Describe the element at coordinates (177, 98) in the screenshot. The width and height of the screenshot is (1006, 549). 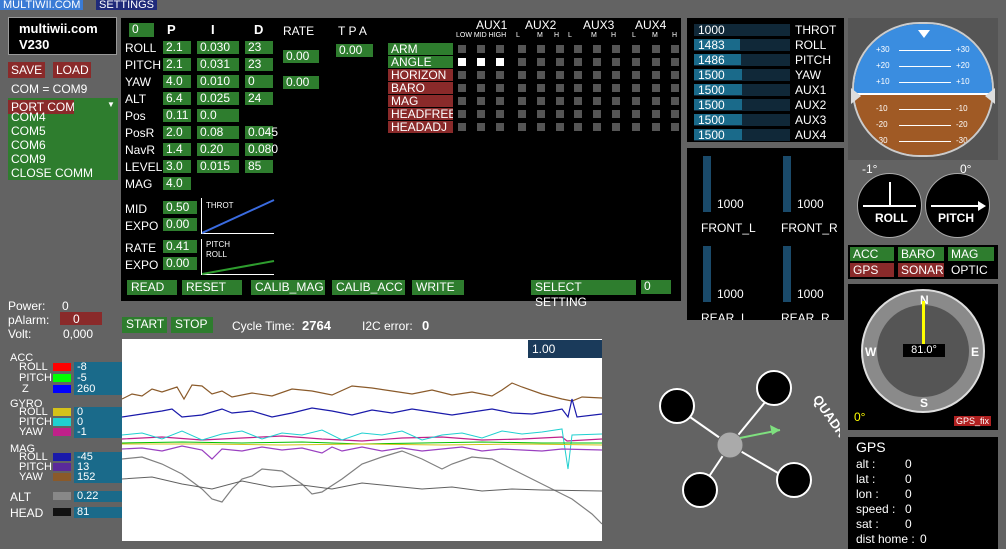
I see `pid-p-value: 6.4` at that location.